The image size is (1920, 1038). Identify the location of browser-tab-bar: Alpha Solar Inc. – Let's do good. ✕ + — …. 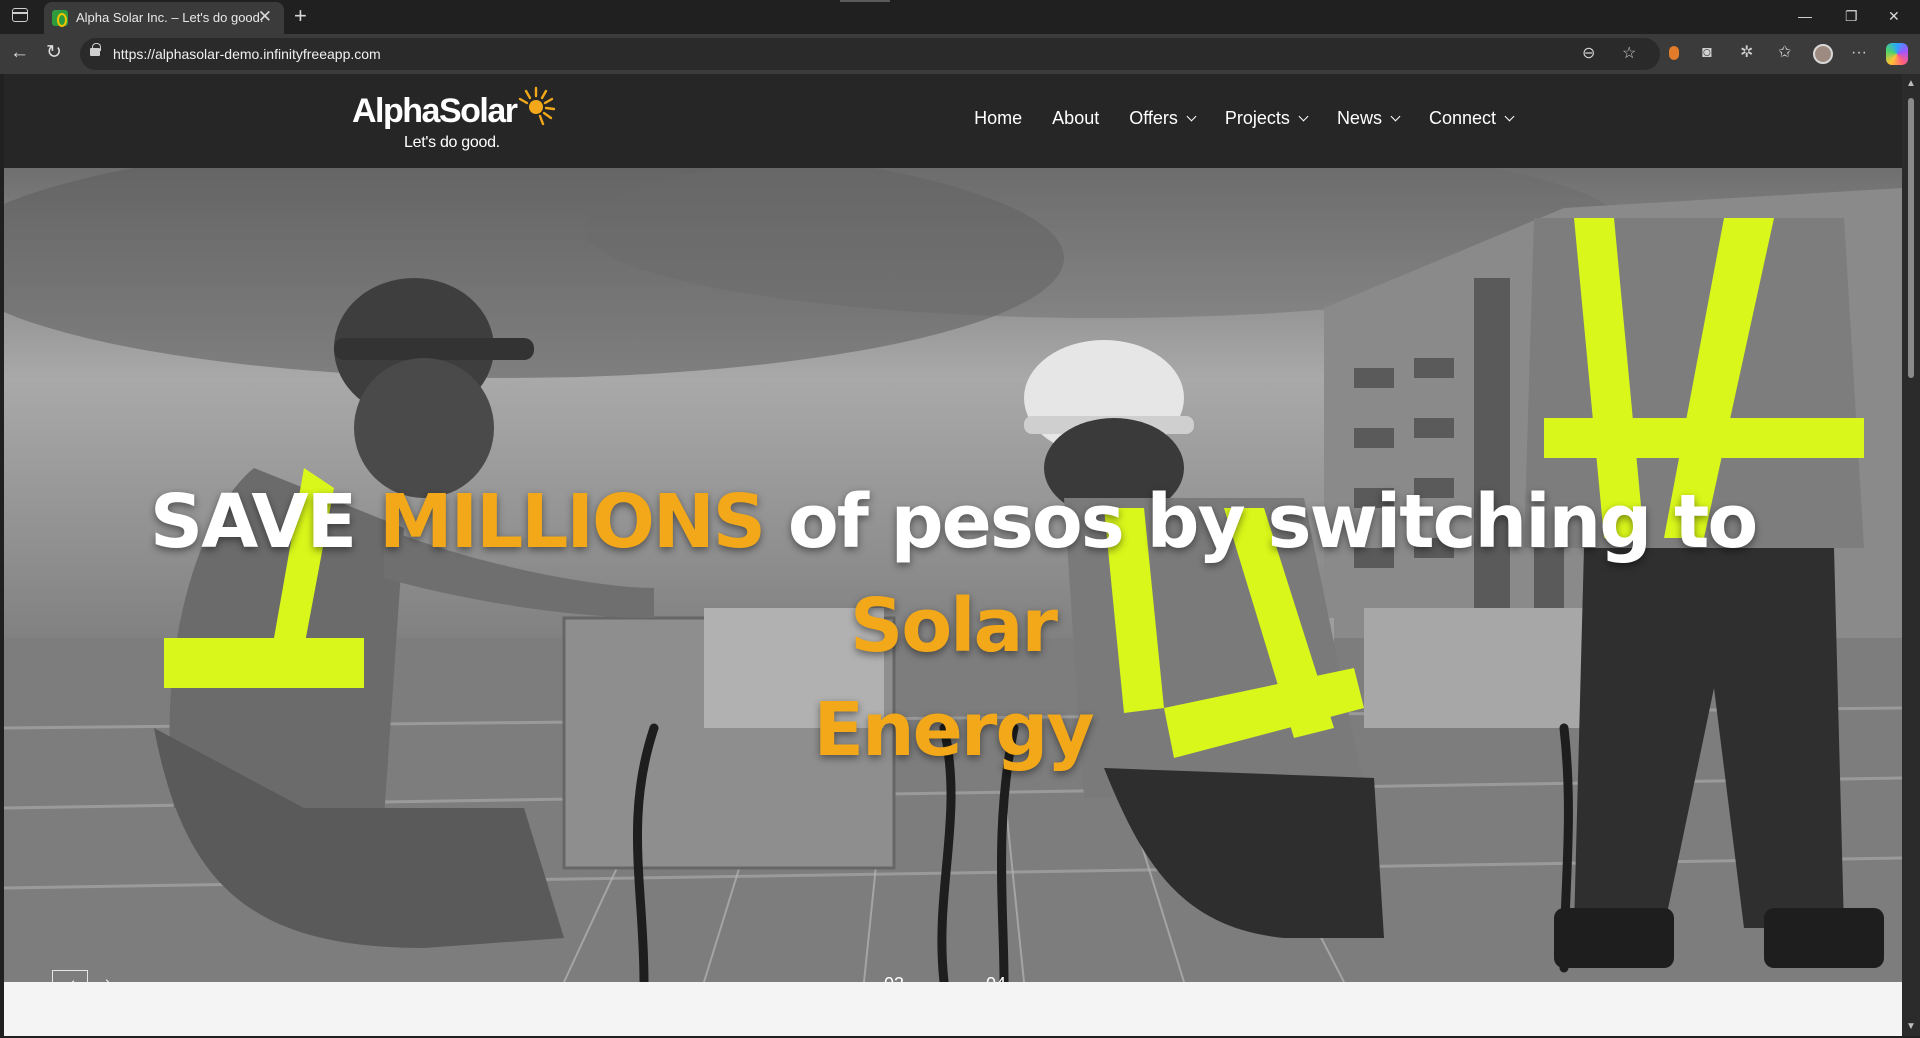
(960, 17).